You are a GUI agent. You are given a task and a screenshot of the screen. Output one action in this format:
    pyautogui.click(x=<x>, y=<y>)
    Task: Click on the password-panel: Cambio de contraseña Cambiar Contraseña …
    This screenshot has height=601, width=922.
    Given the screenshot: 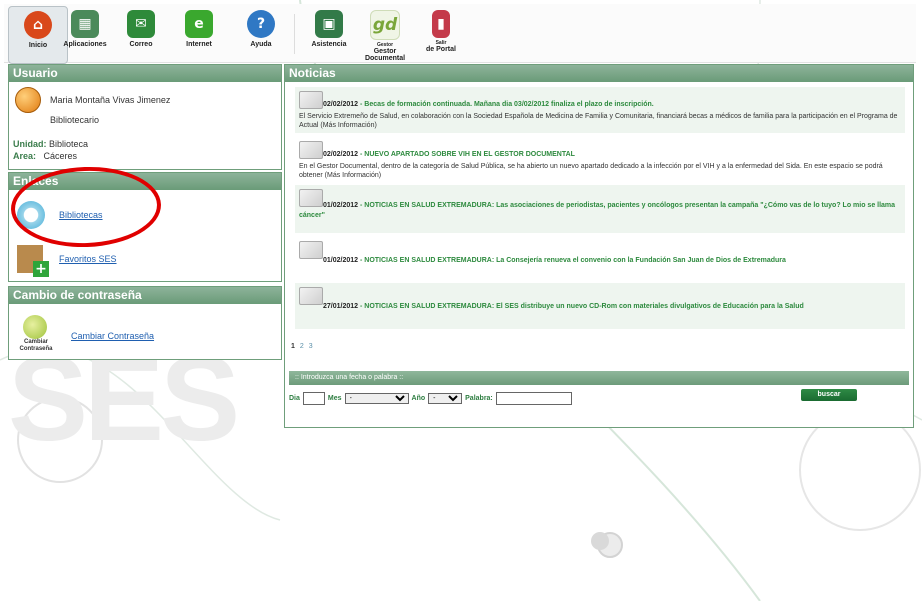 What is the action you would take?
    pyautogui.click(x=145, y=323)
    